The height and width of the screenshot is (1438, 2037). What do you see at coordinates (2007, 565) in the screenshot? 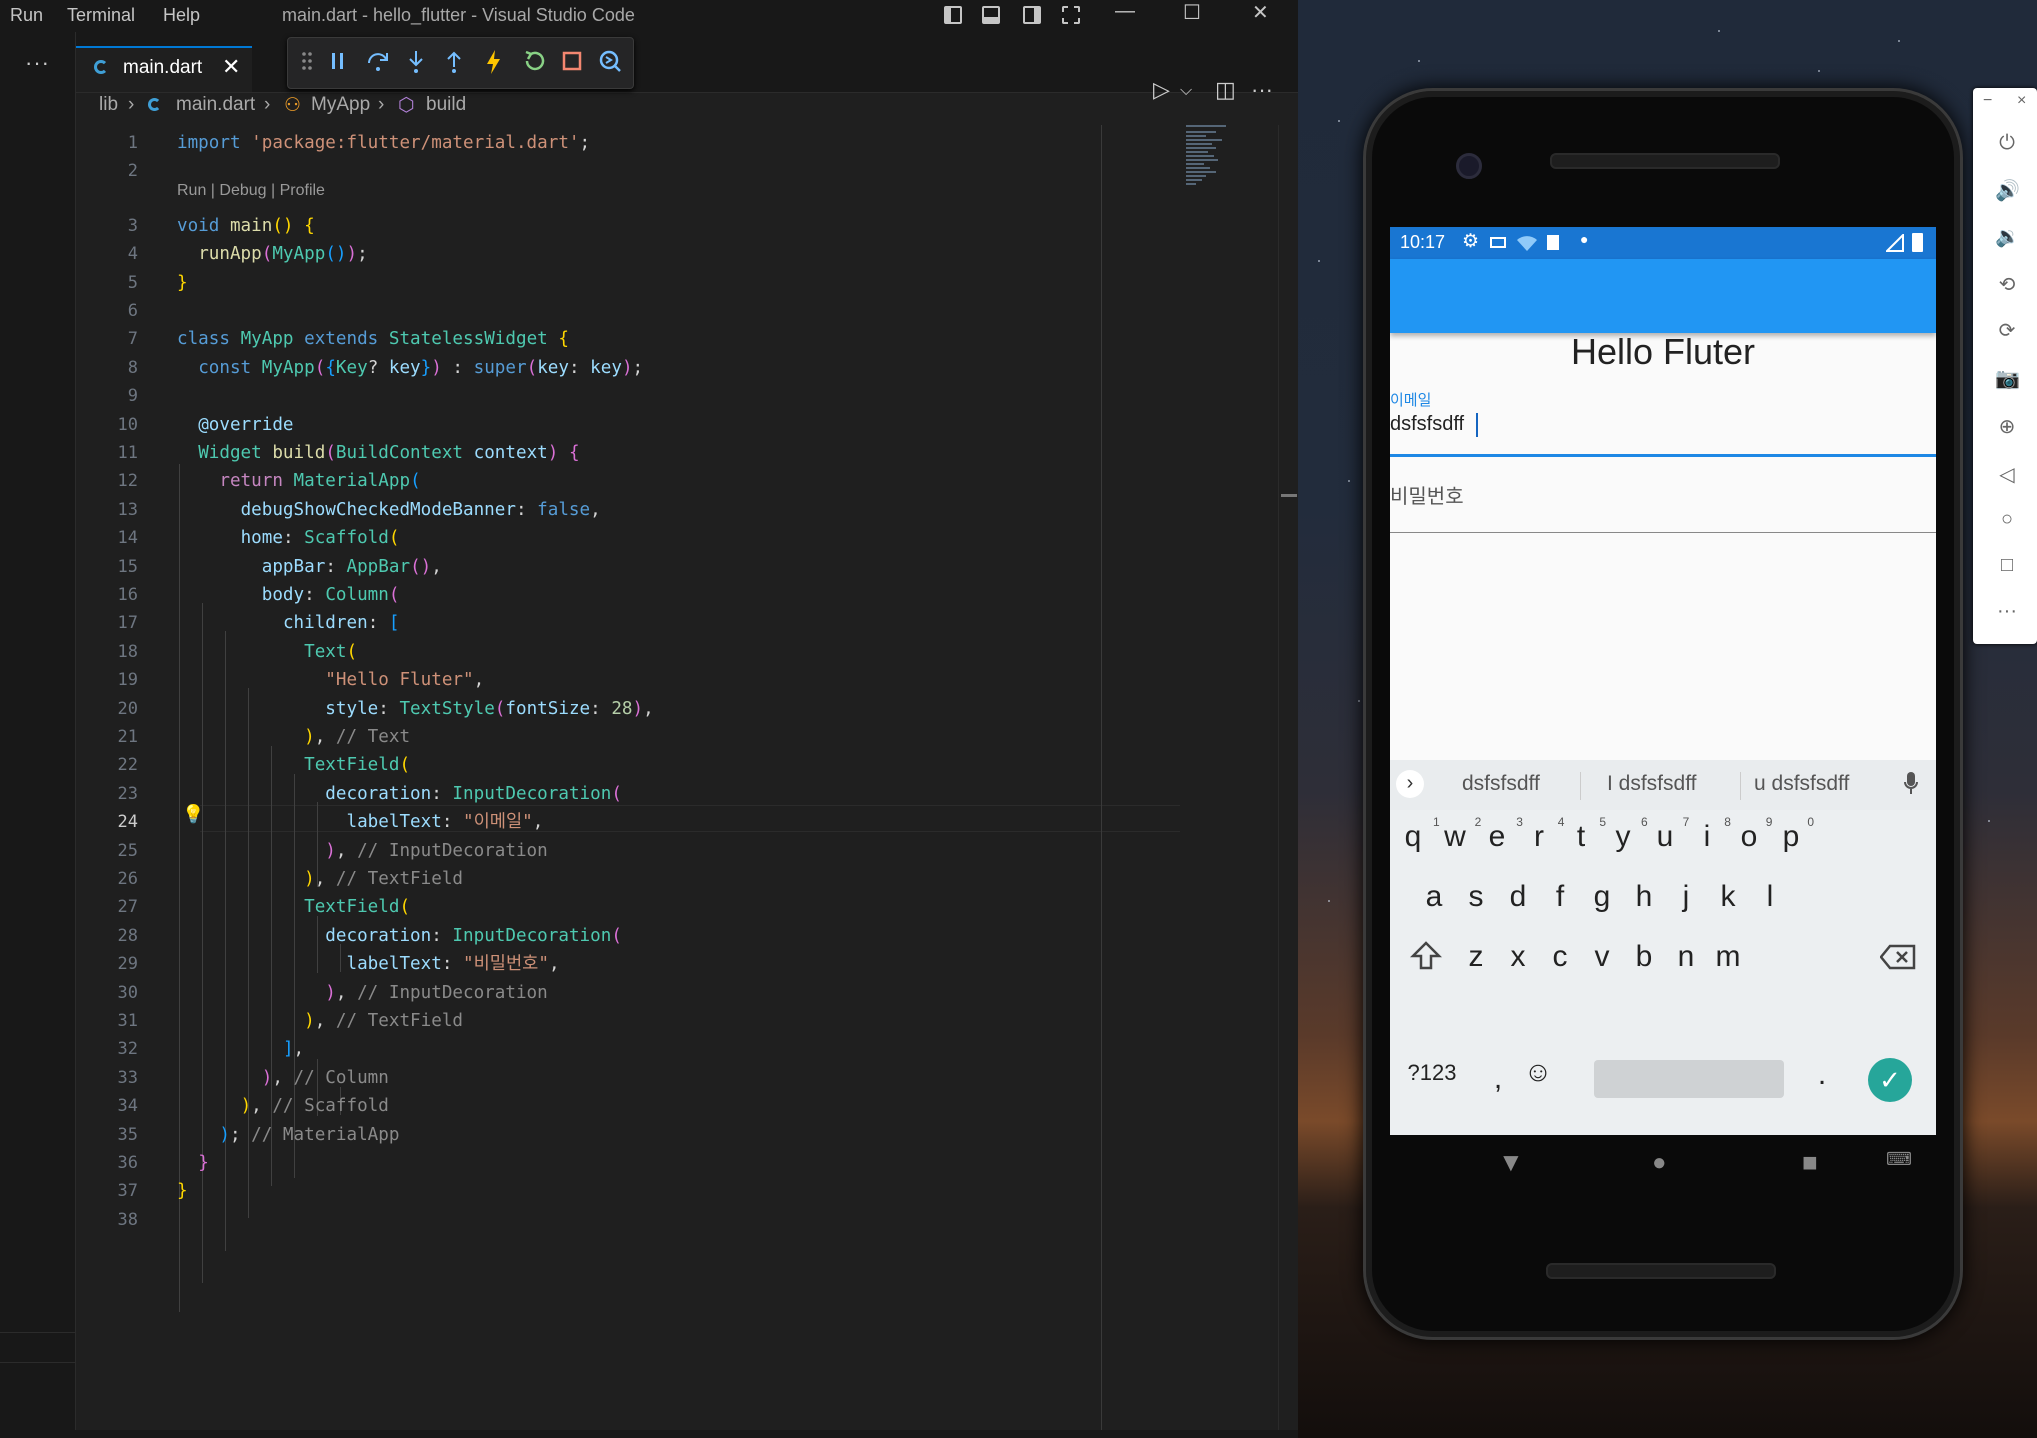
I see `overview-icon: □` at bounding box center [2007, 565].